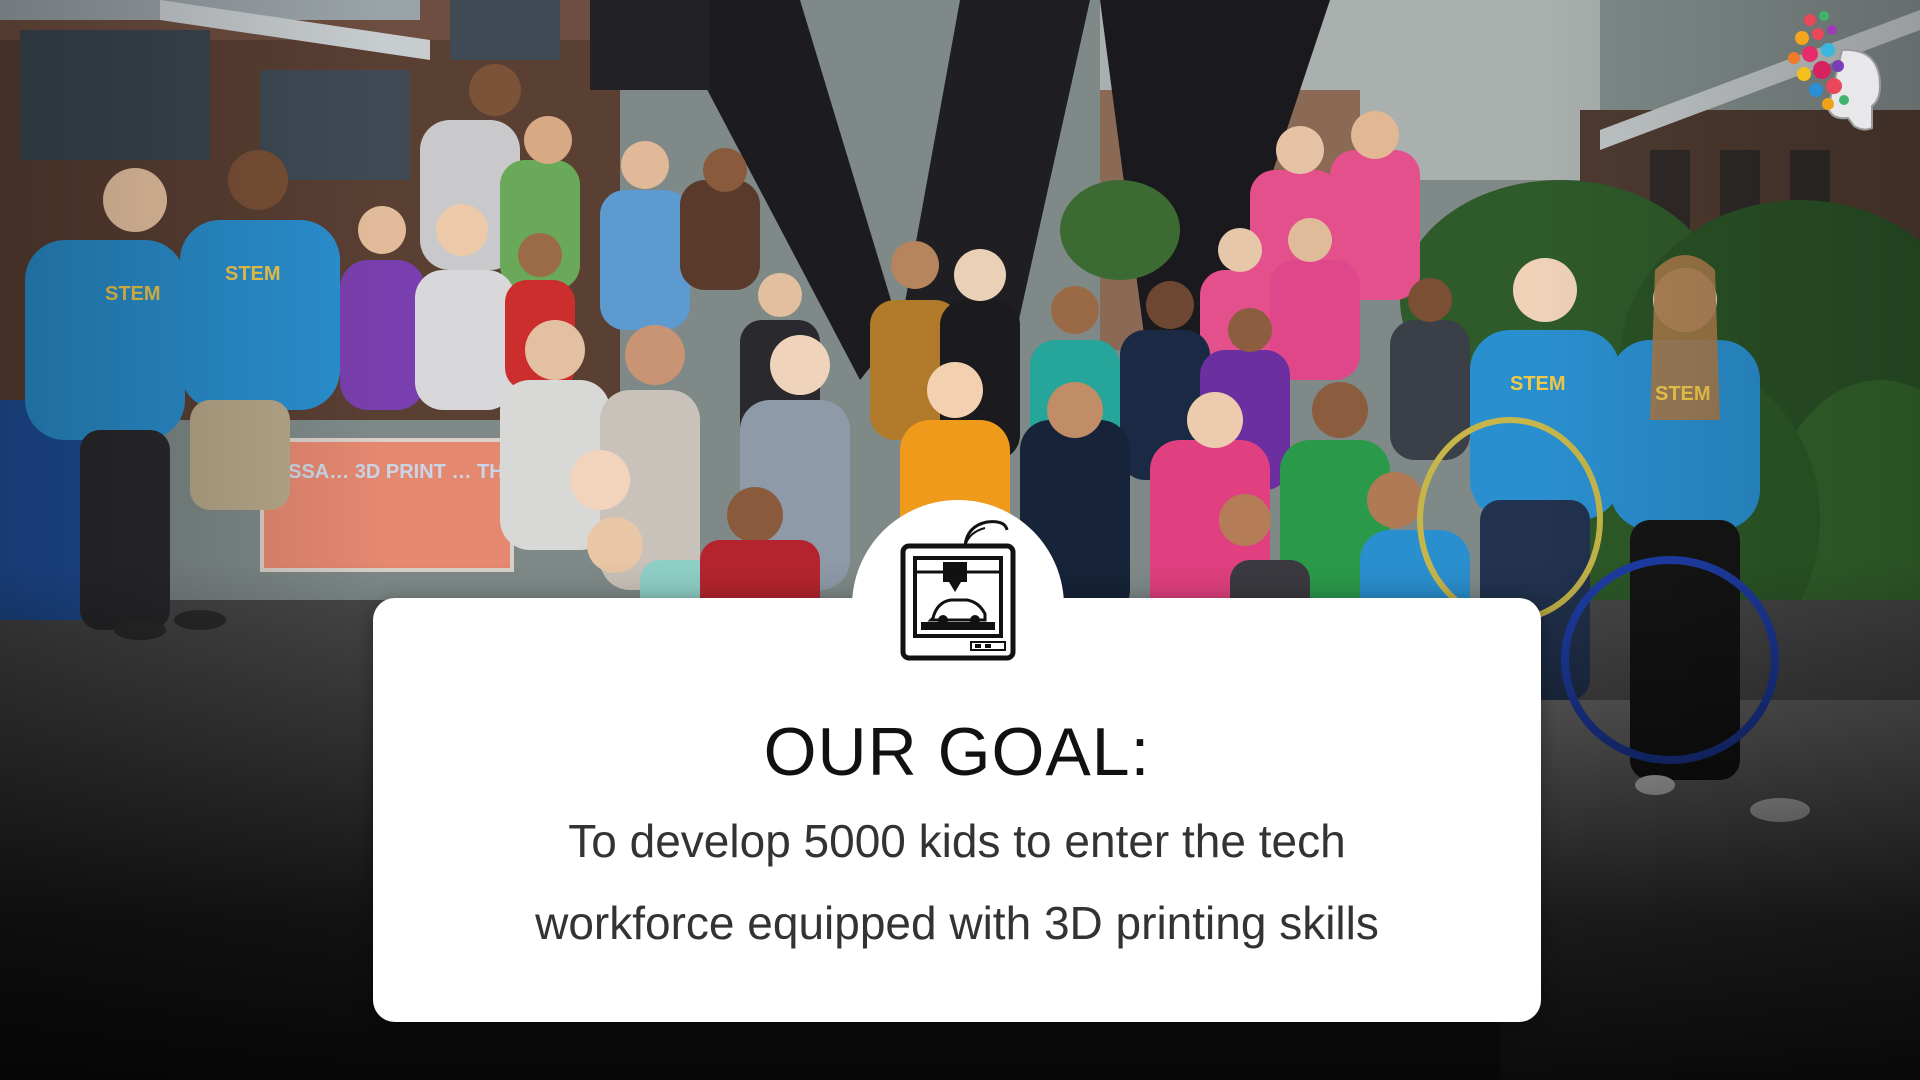  I want to click on goal-title: OUR GOAL:, so click(957, 752).